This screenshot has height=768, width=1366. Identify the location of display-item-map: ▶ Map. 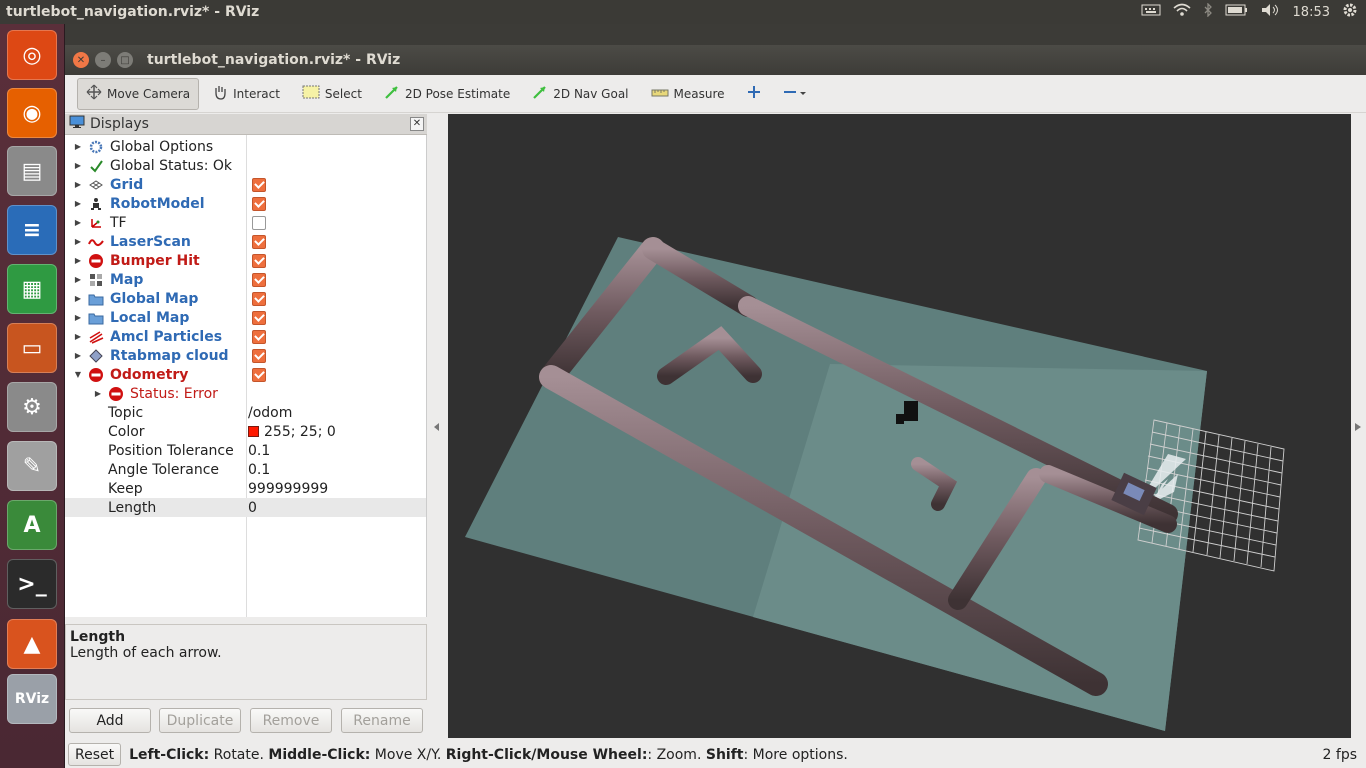
(245, 279).